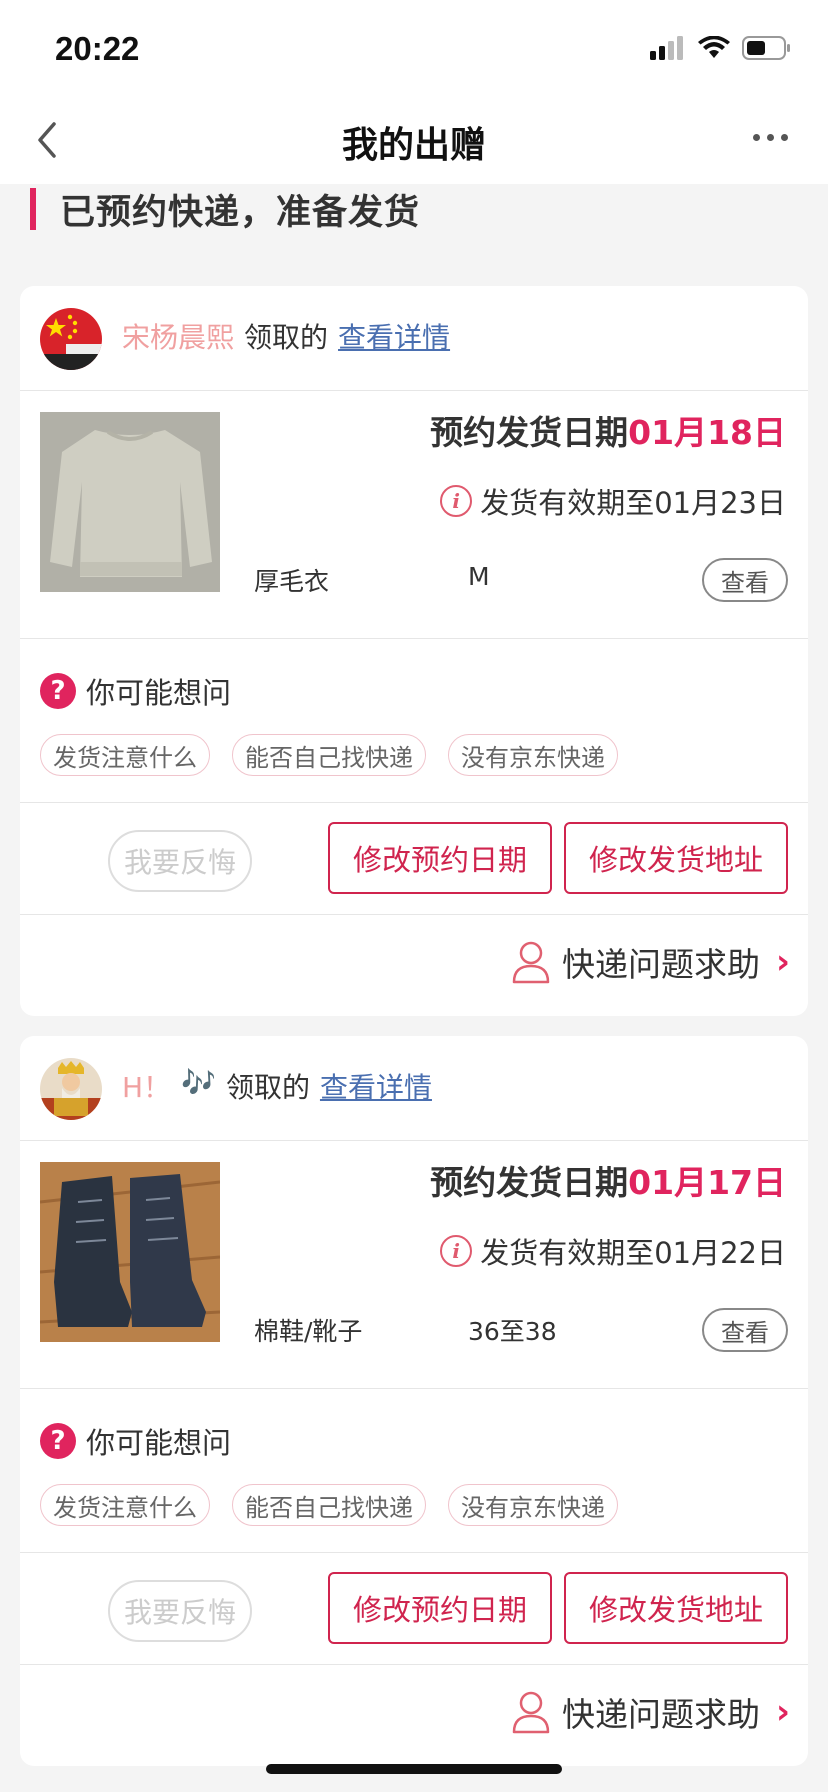 The width and height of the screenshot is (828, 1792). Describe the element at coordinates (633, 1253) in the screenshot. I see `validity-text: 发货有效期至01月22日` at that location.